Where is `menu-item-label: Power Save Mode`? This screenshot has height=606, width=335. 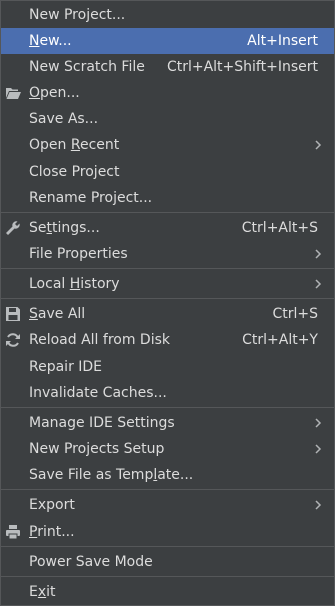 menu-item-label: Power Save Mode is located at coordinates (91, 562).